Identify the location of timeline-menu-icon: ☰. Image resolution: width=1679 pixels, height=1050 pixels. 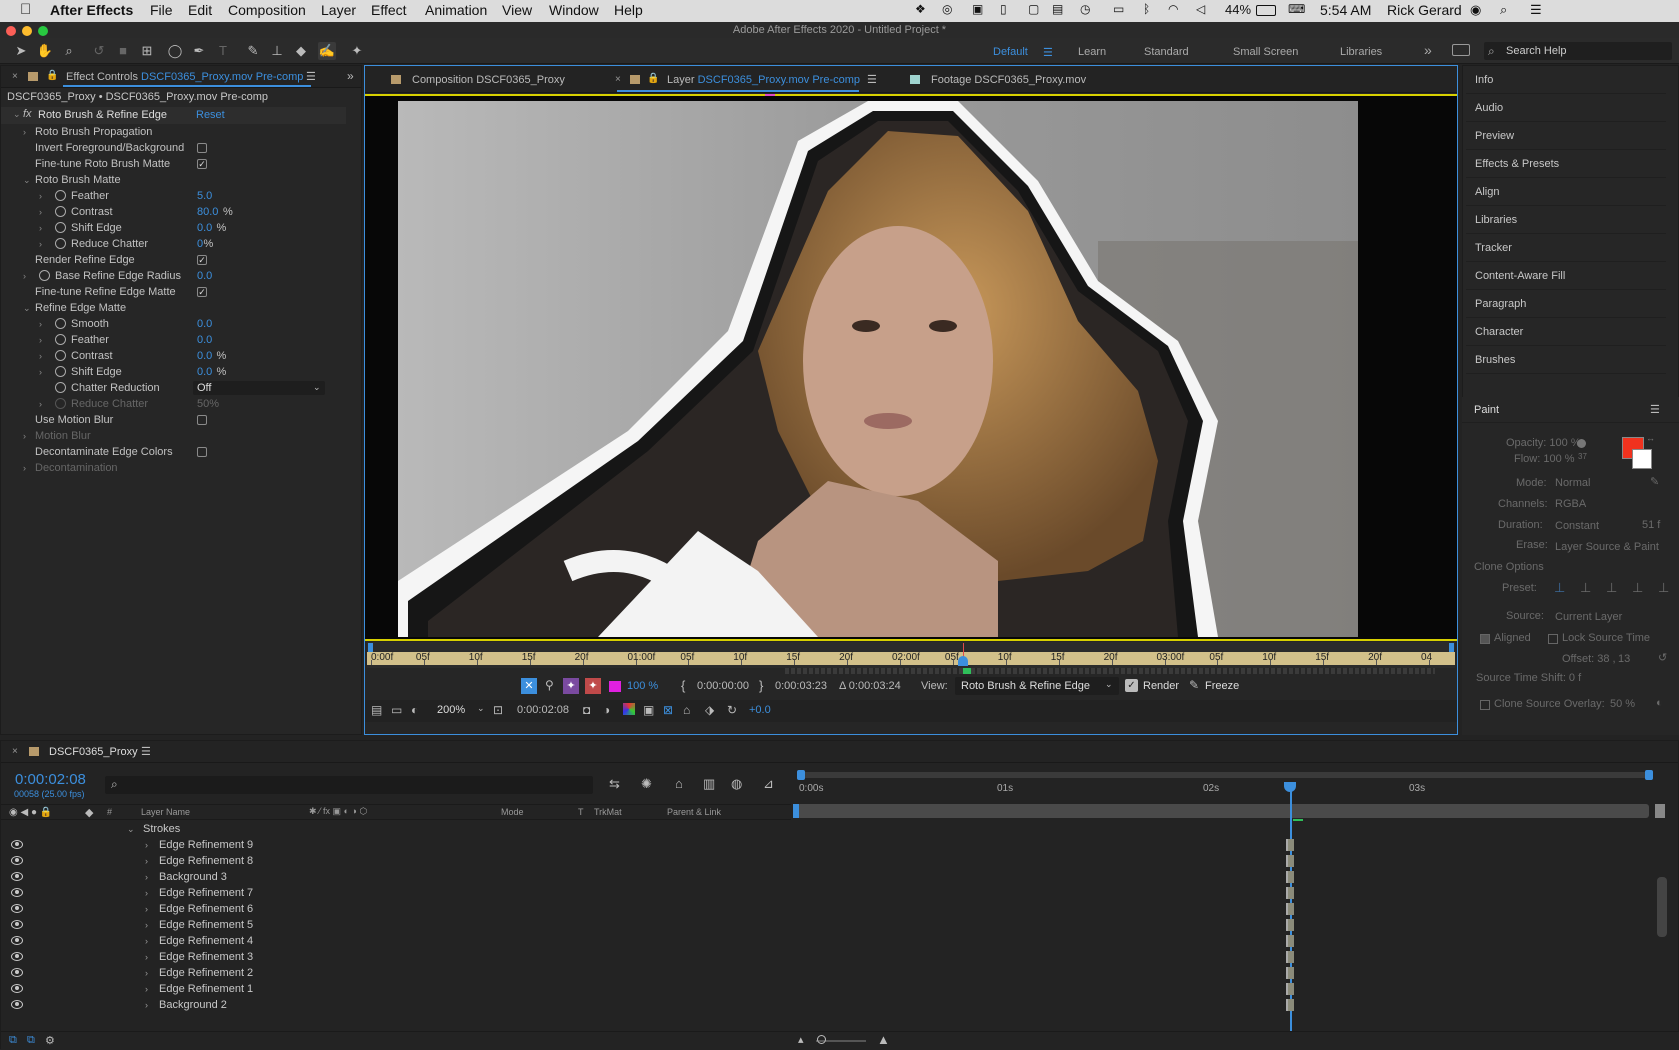
(146, 751).